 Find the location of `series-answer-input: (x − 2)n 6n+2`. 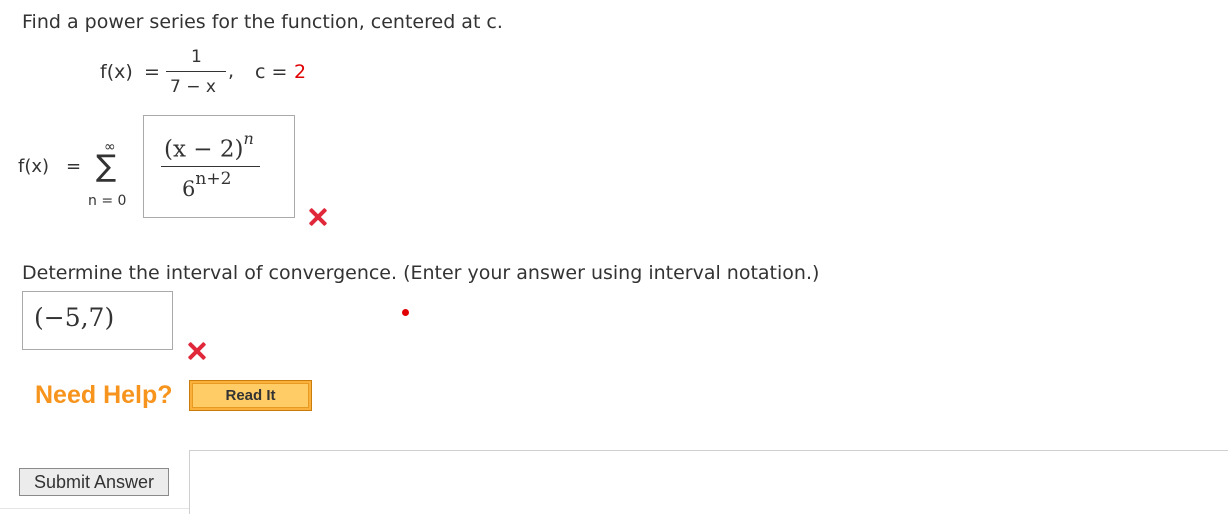

series-answer-input: (x − 2)n 6n+2 is located at coordinates (219, 166).